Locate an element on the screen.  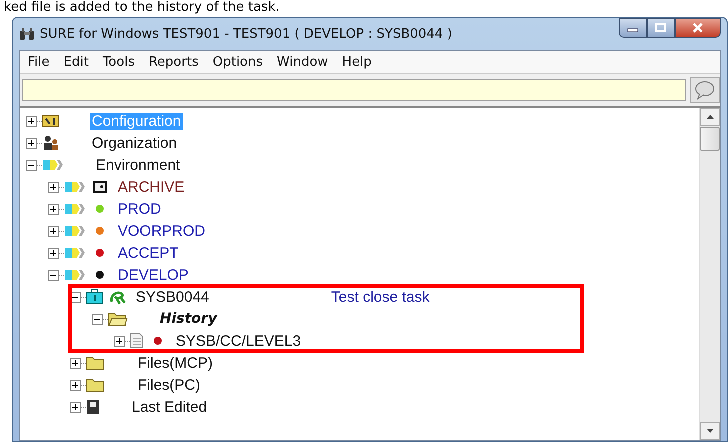
people-icon is located at coordinates (51, 143).